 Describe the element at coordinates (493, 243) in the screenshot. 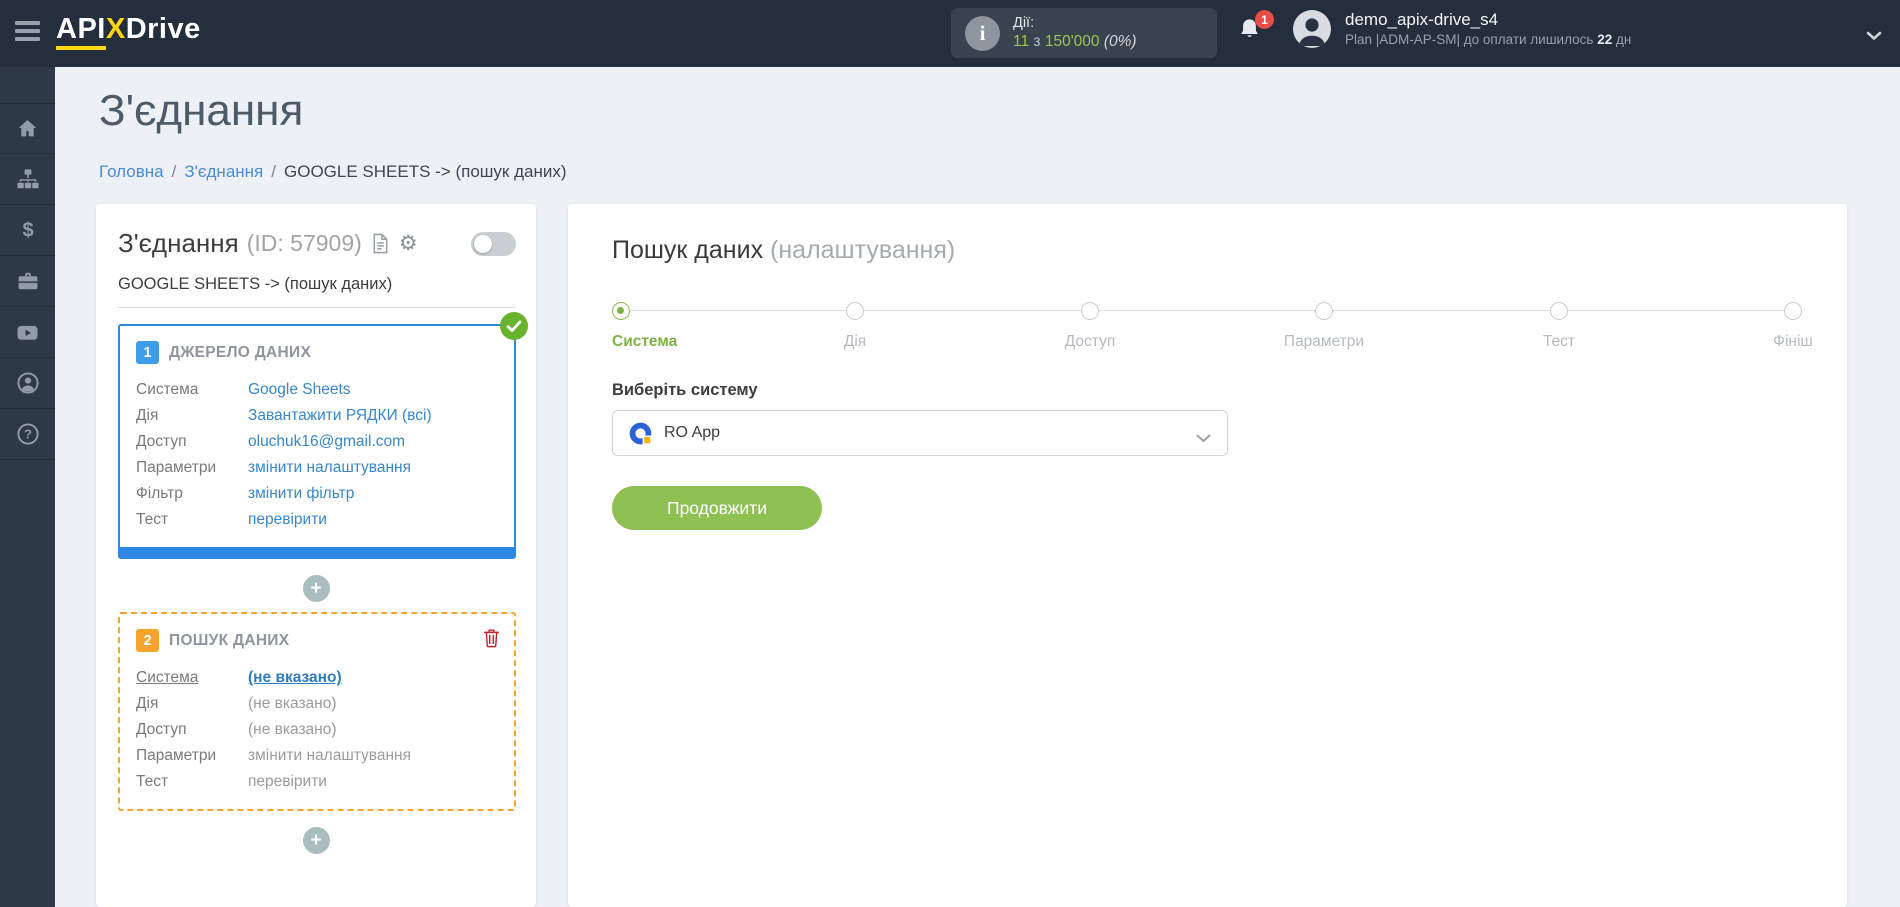

I see `connection-enable-toggle` at that location.